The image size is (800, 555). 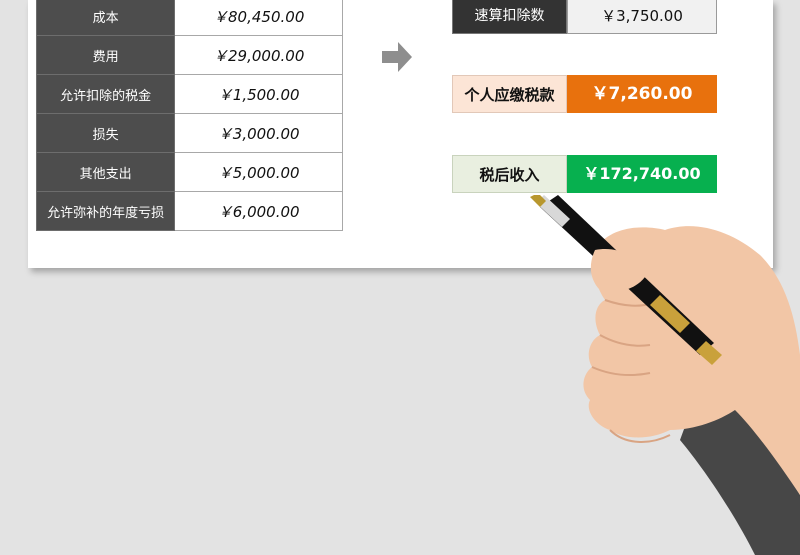 I want to click on table-row: 允许扣除的税金 ￥1,500.00, so click(x=189, y=94).